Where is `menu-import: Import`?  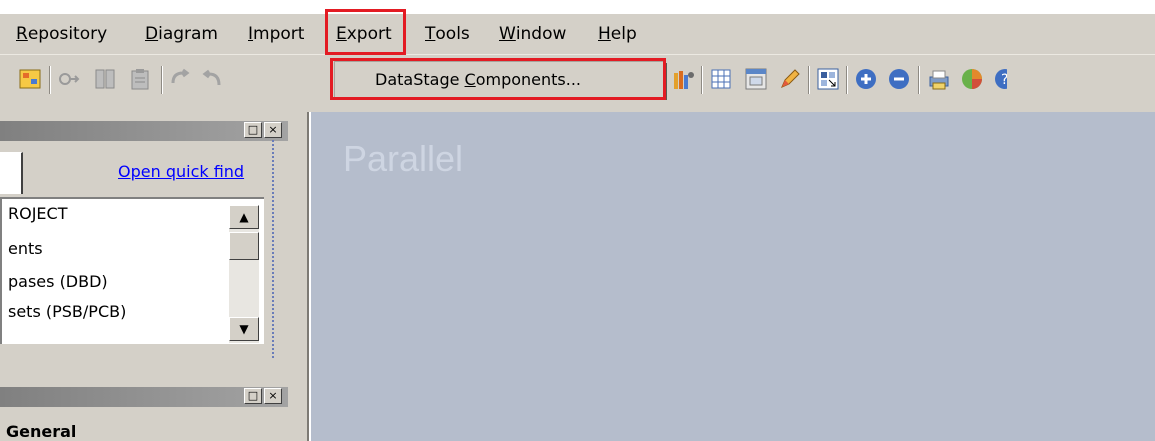 menu-import: Import is located at coordinates (276, 34).